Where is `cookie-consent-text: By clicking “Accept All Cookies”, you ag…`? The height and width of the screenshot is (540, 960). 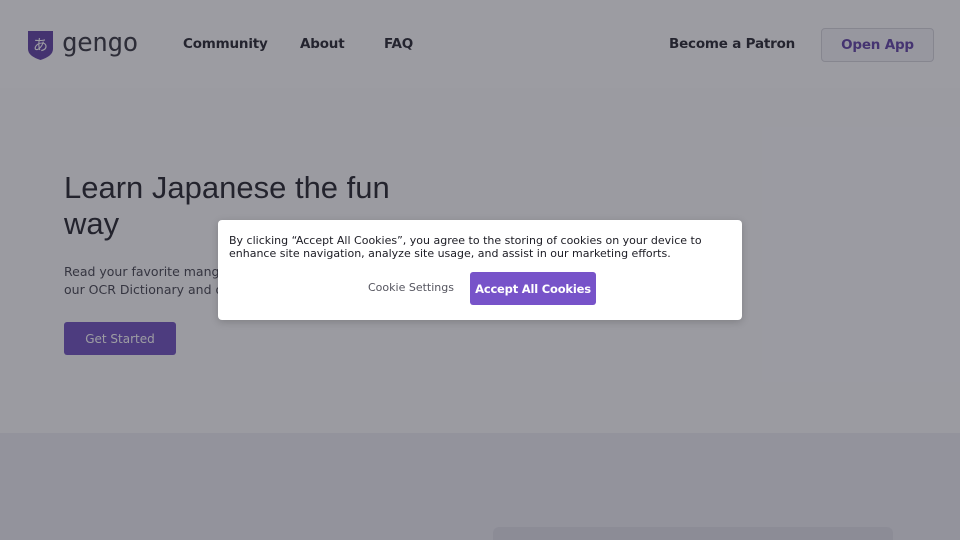 cookie-consent-text: By clicking “Accept All Cookies”, you ag… is located at coordinates (465, 247).